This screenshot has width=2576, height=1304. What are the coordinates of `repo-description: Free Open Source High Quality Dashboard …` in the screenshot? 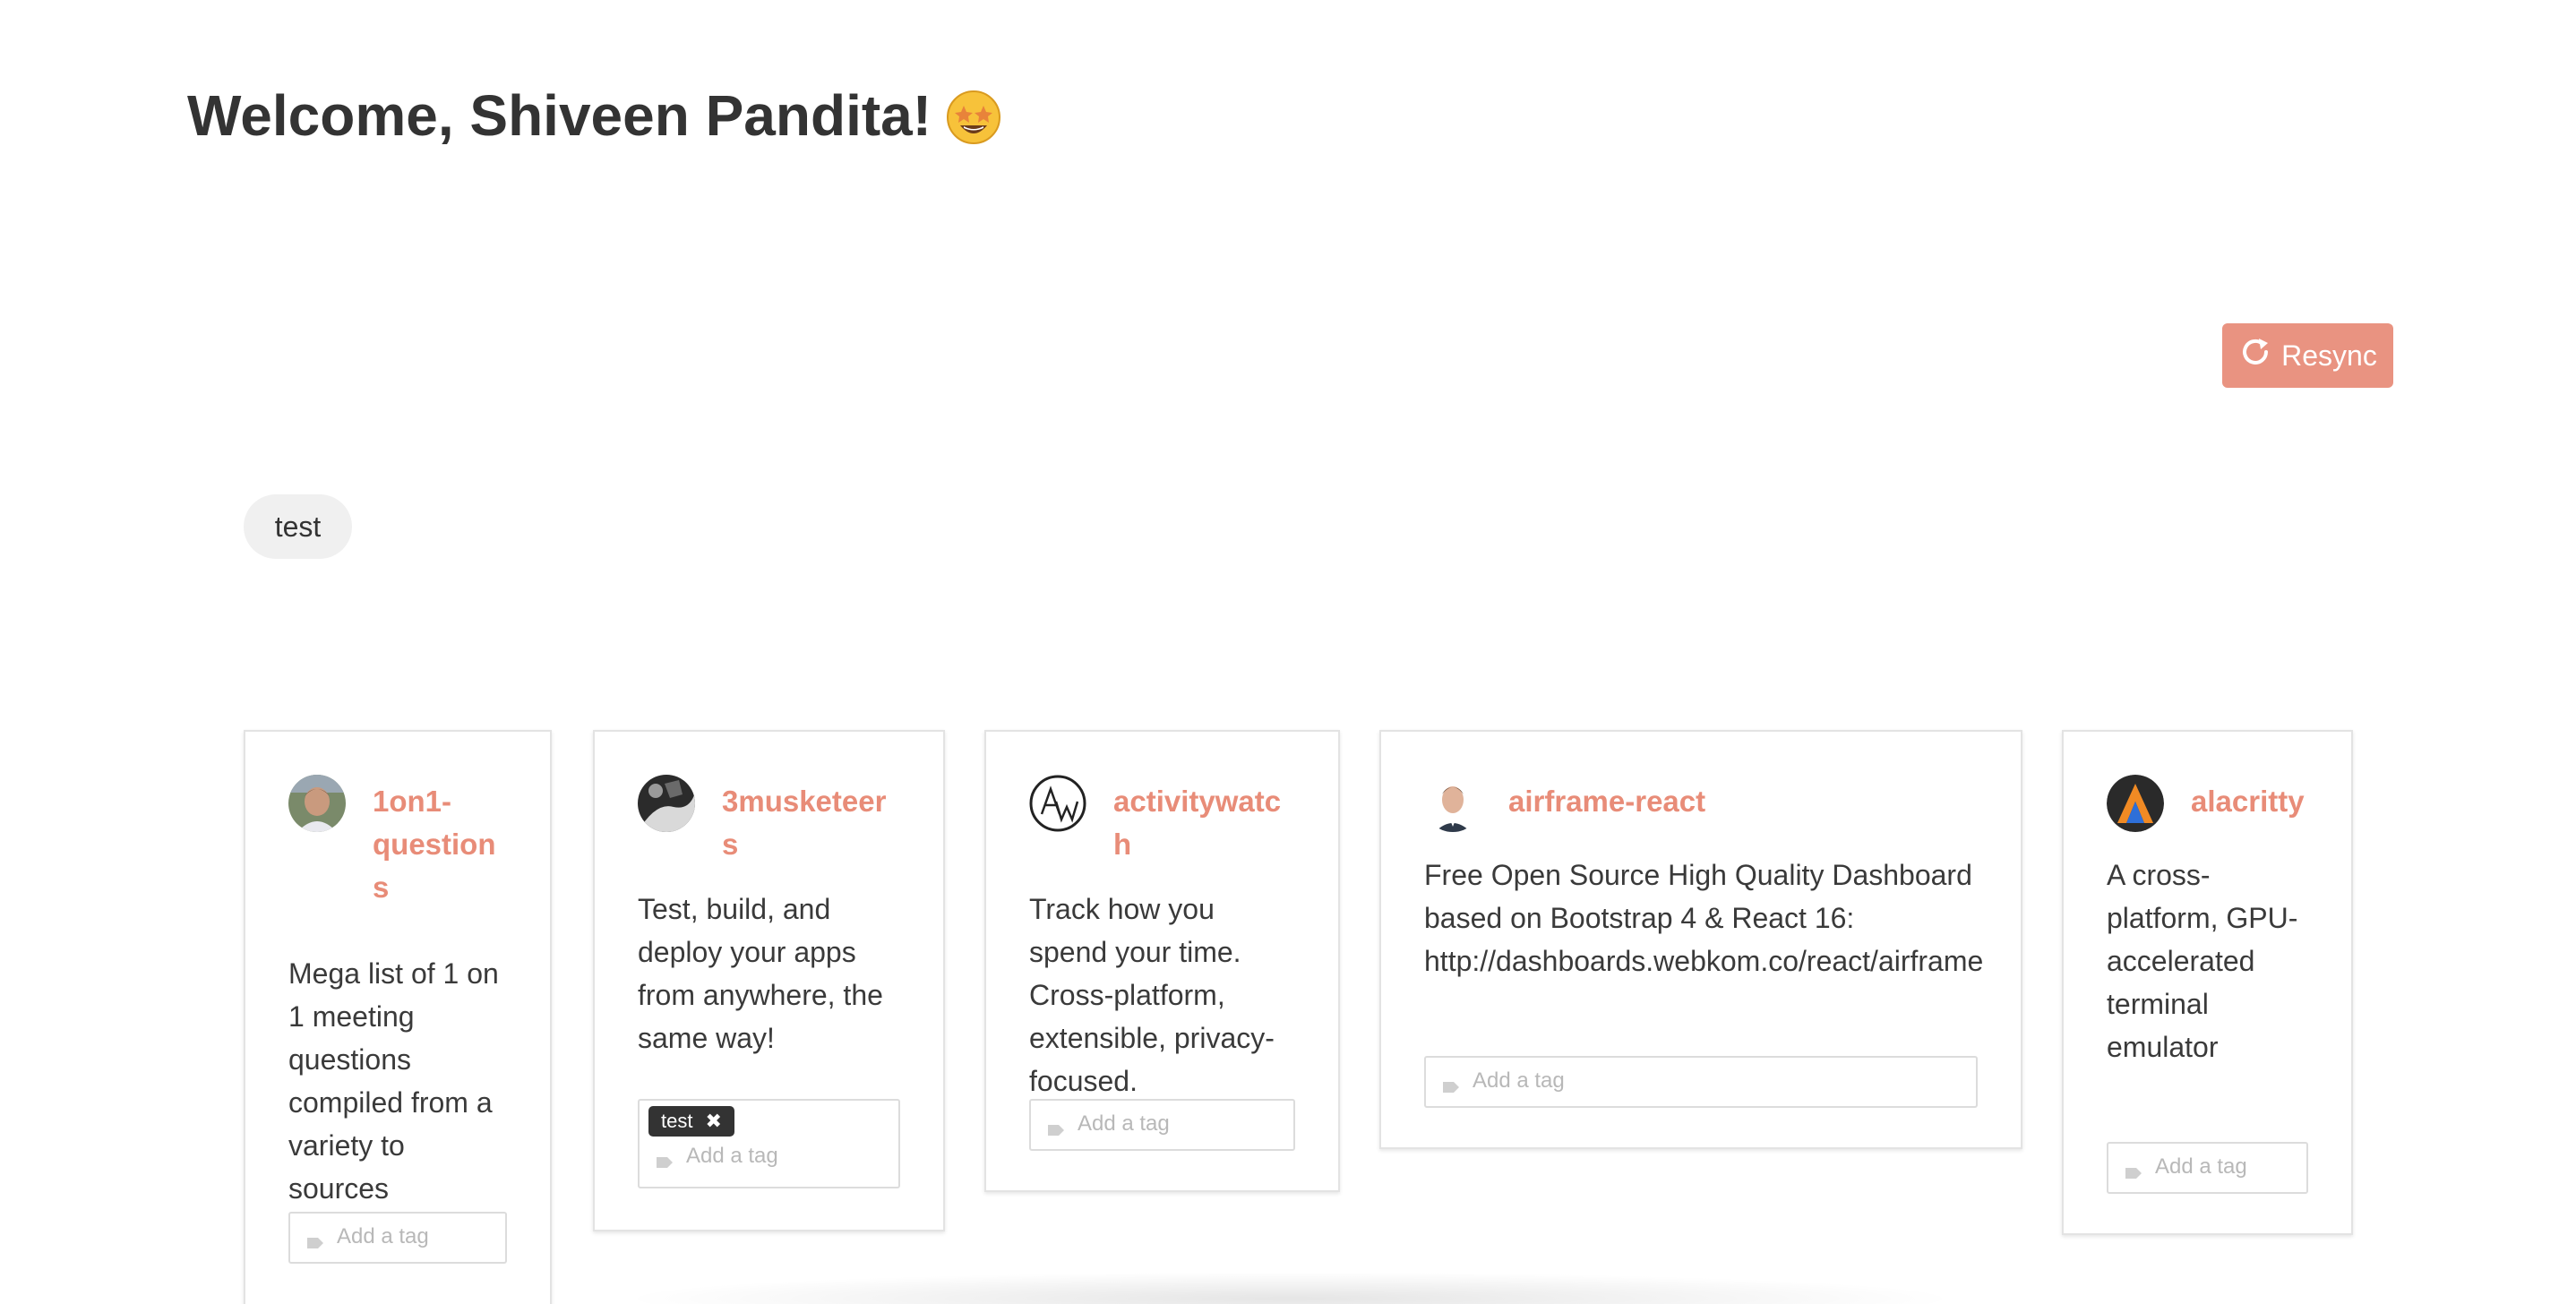 It's located at (1704, 918).